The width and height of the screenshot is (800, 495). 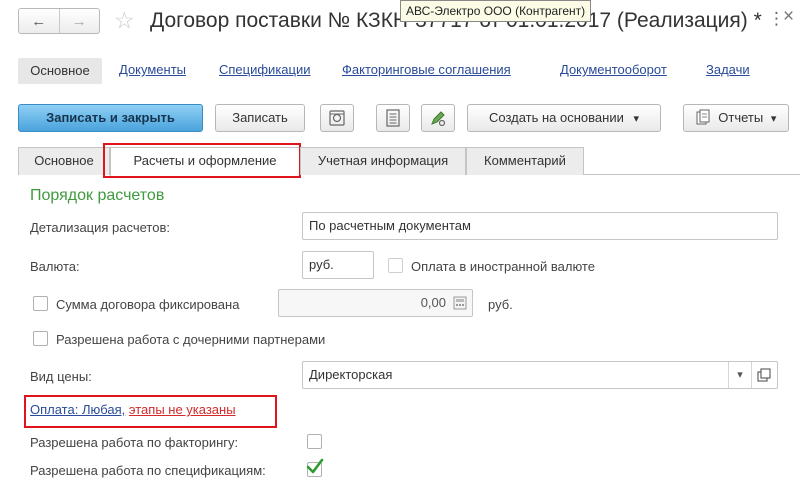 I want to click on specifications-label: Разрешена работа по спецификациям:, so click(x=148, y=470).